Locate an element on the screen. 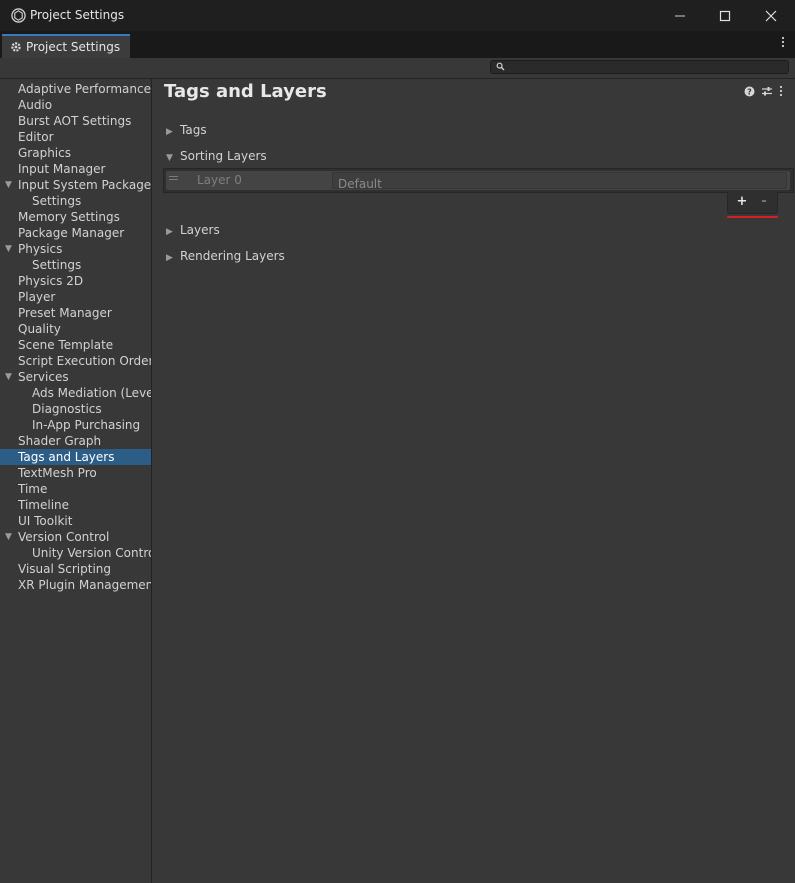  drag-handle-icon is located at coordinates (173, 179).